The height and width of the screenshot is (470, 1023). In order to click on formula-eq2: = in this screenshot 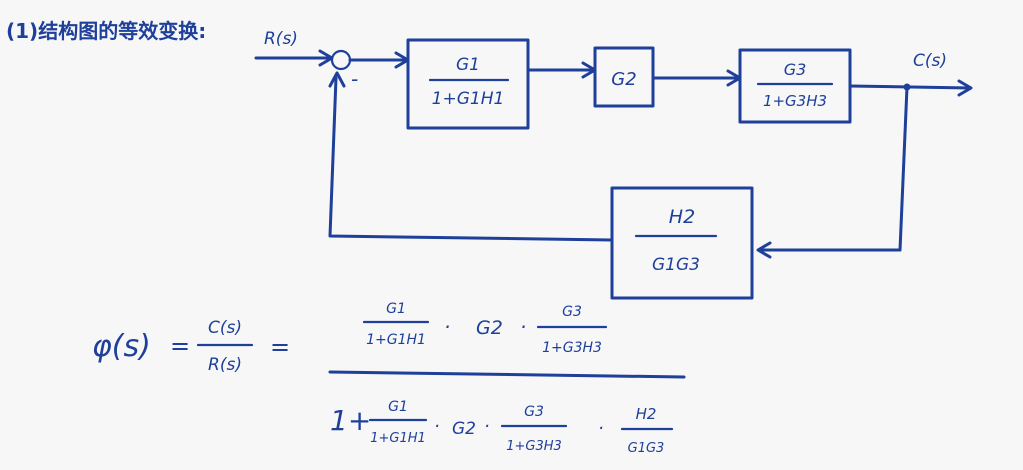, I will do `click(280, 347)`.